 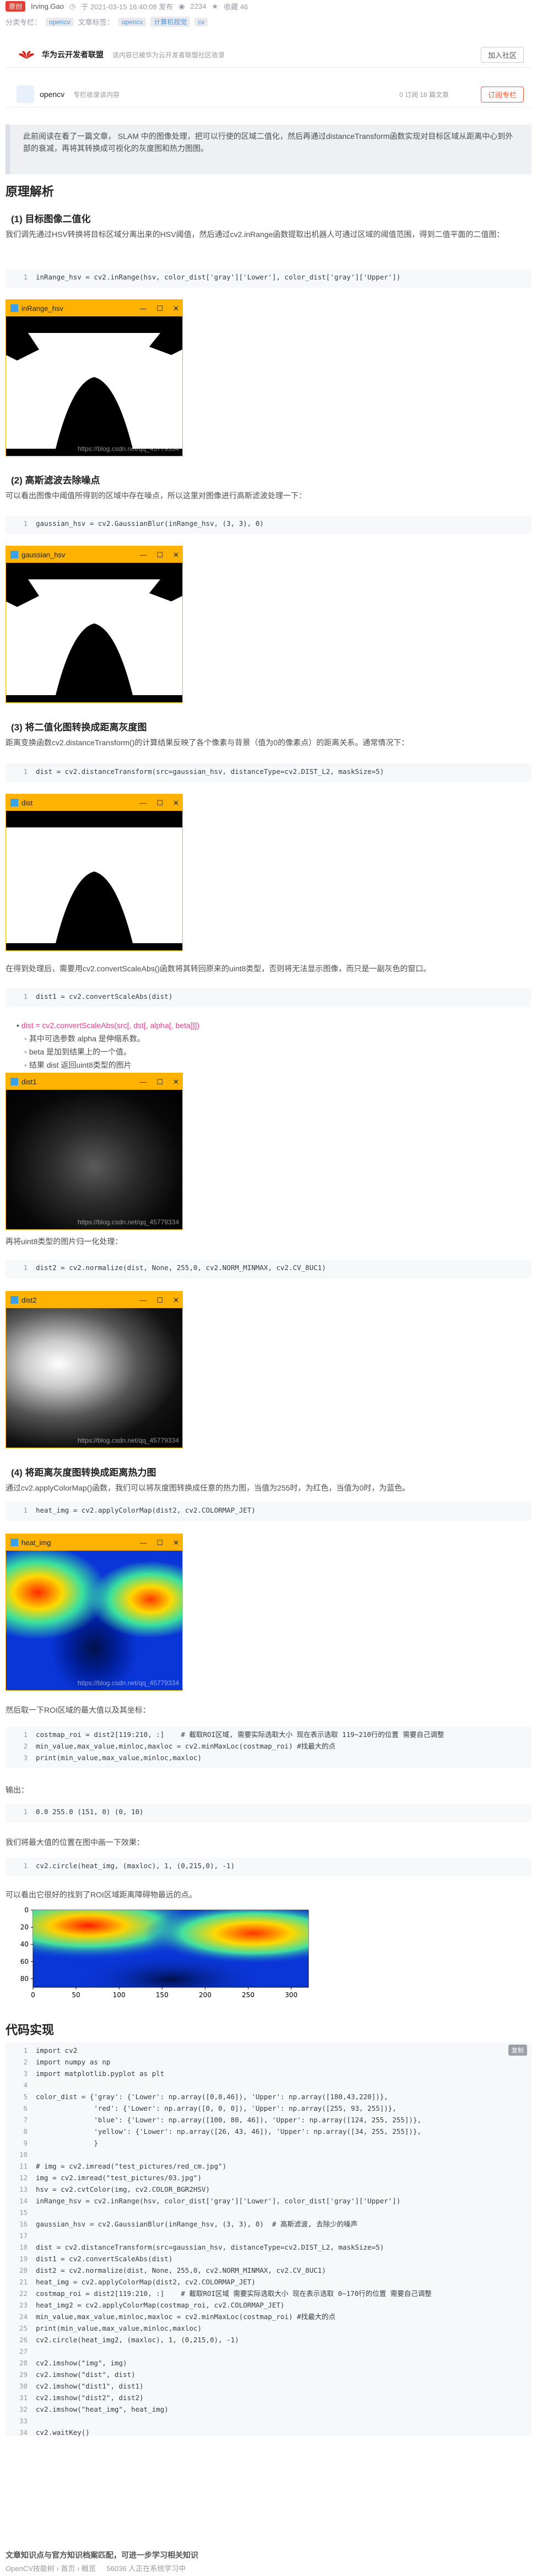 What do you see at coordinates (248, 1995) in the screenshot?
I see `x-tick-label: 250` at bounding box center [248, 1995].